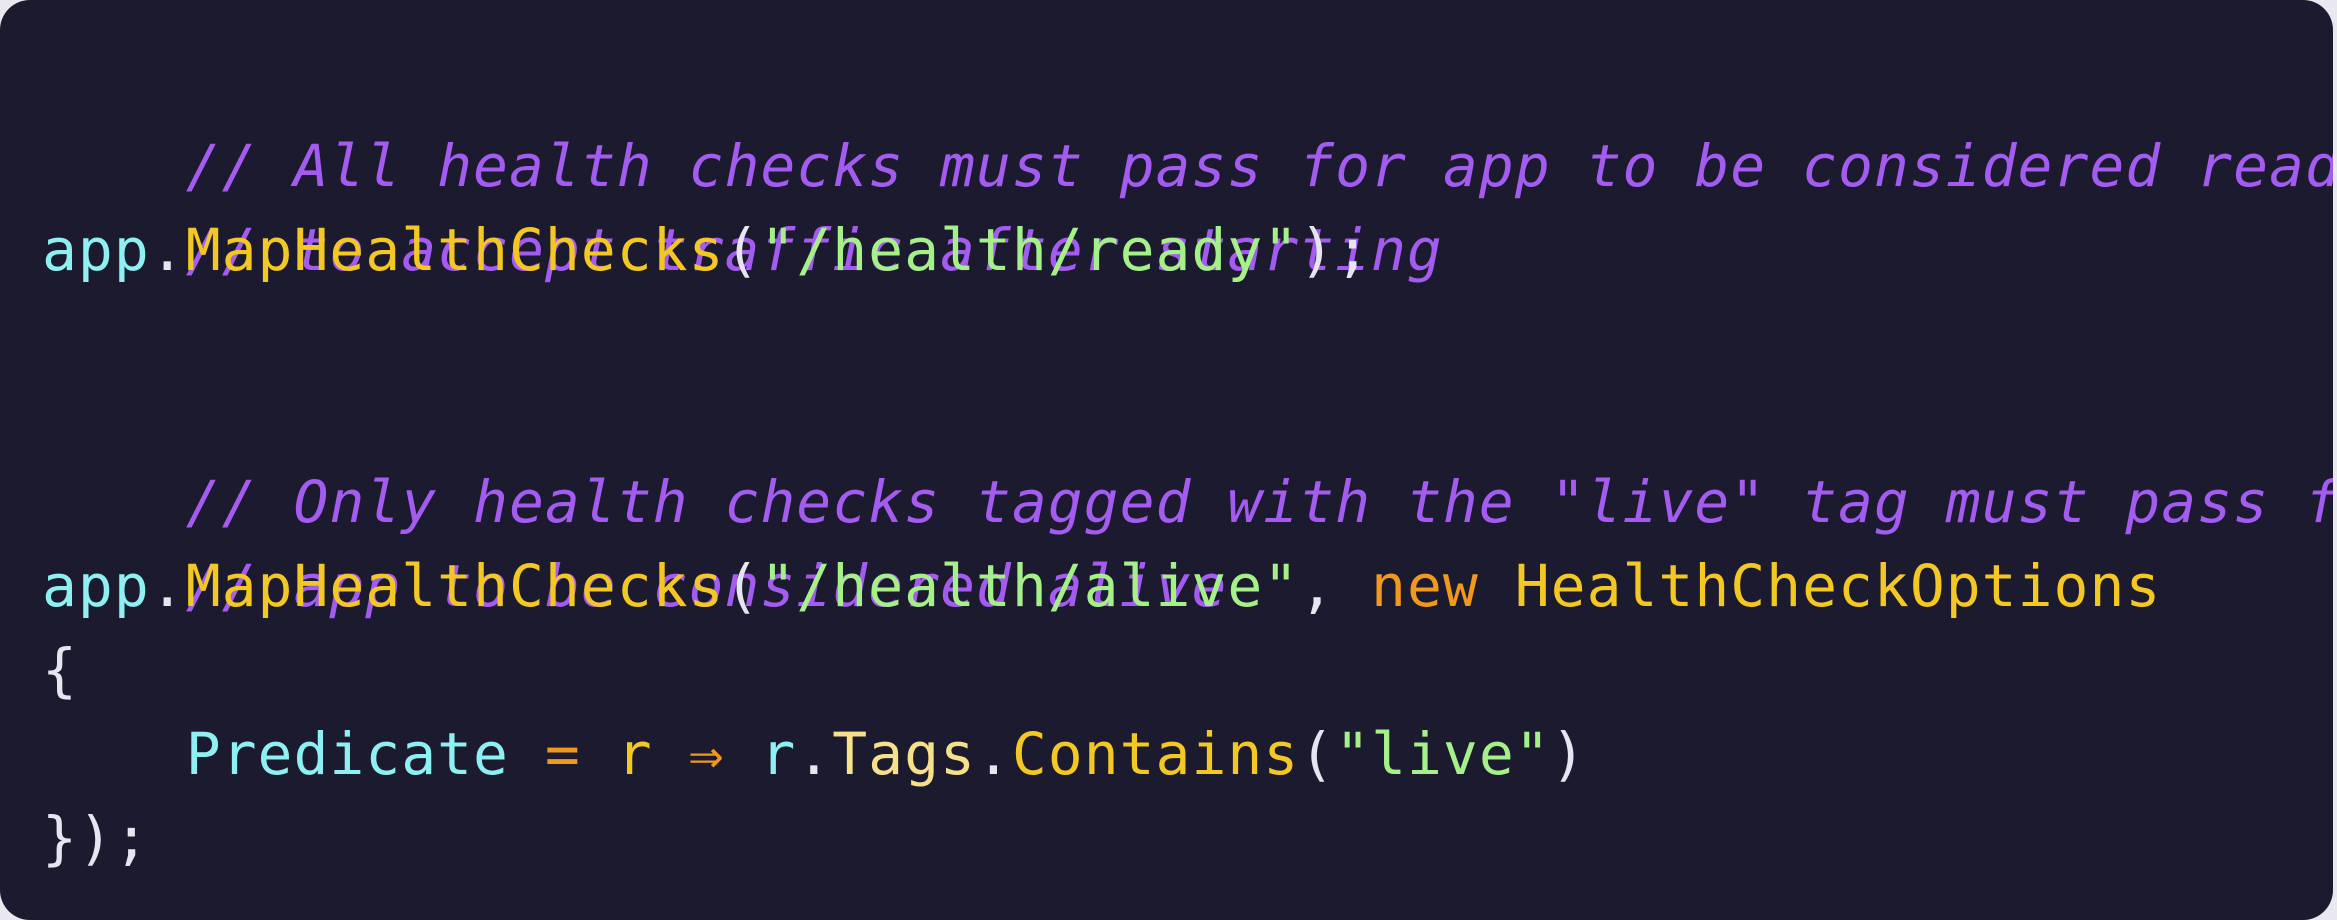 Image resolution: width=2337 pixels, height=920 pixels. Describe the element at coordinates (1187, 670) in the screenshot. I see `code-line-8: {` at that location.